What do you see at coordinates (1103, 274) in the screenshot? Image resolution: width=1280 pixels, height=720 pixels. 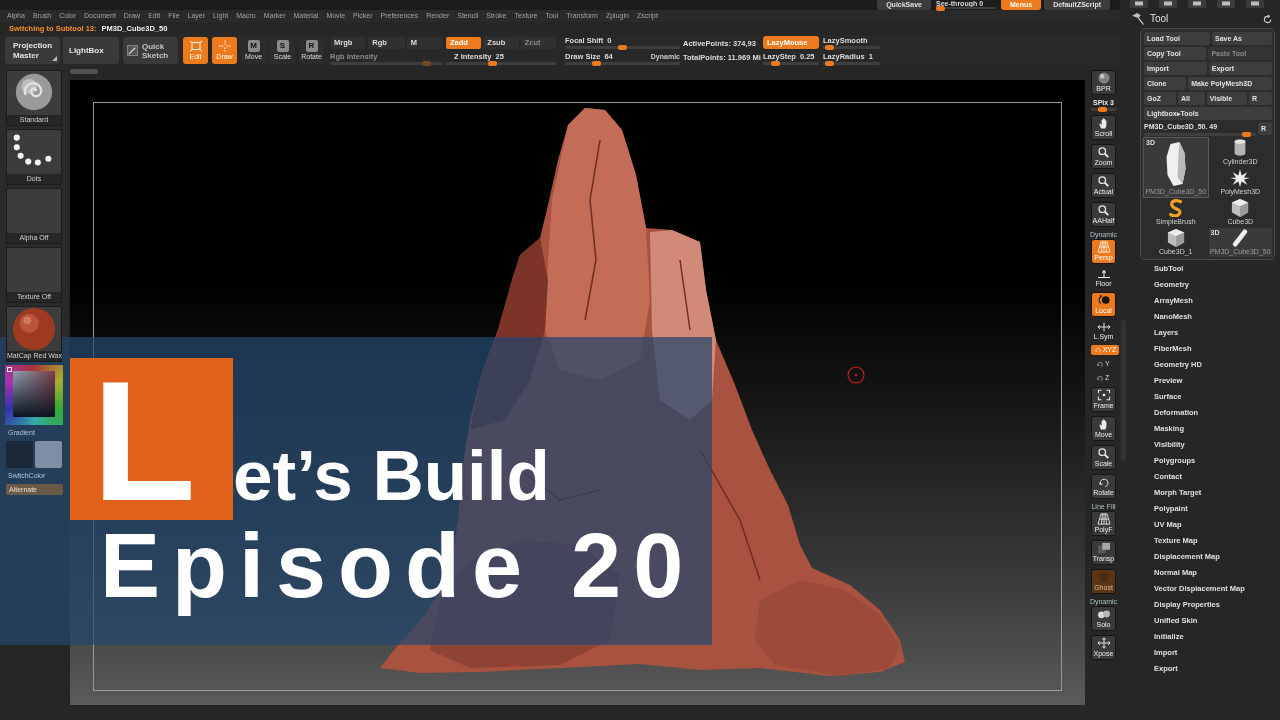 I see `floor-line-icon` at bounding box center [1103, 274].